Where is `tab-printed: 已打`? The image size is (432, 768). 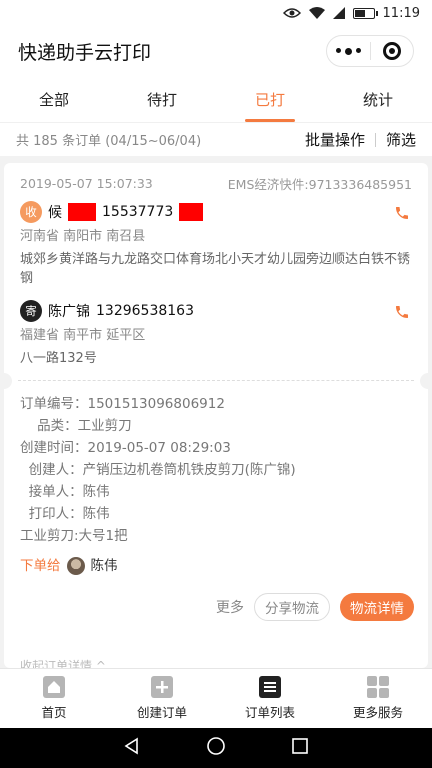
tab-printed: 已打 is located at coordinates (270, 99).